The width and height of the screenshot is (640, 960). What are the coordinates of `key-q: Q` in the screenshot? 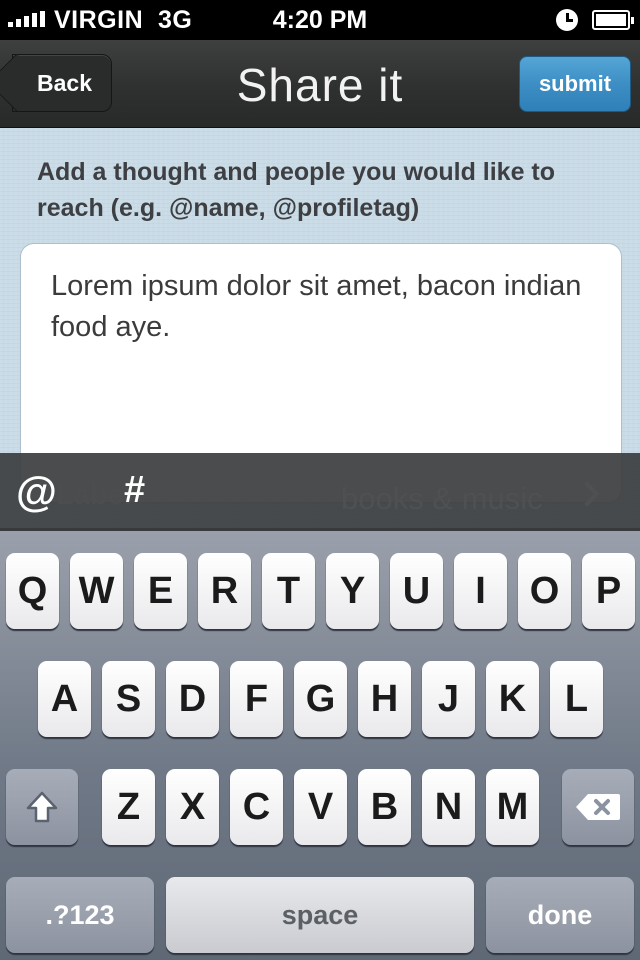 It's located at (32, 591).